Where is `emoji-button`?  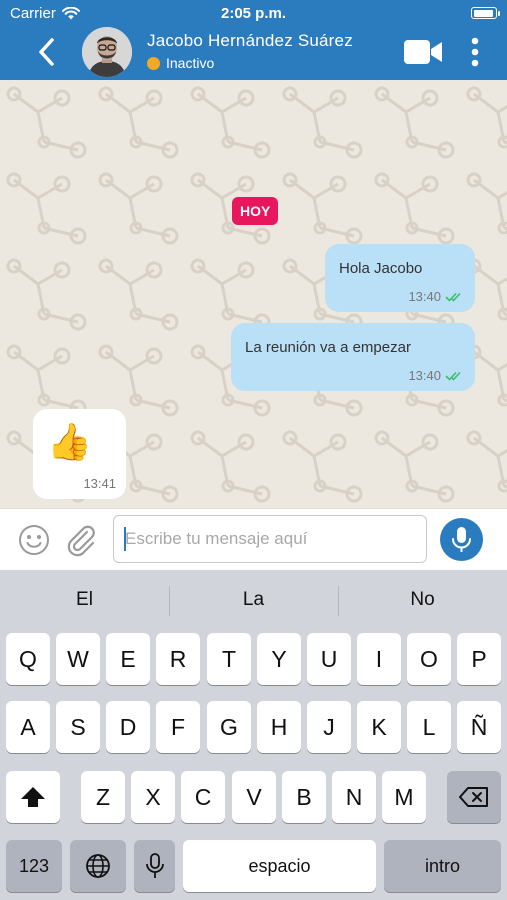
emoji-button is located at coordinates (34, 540).